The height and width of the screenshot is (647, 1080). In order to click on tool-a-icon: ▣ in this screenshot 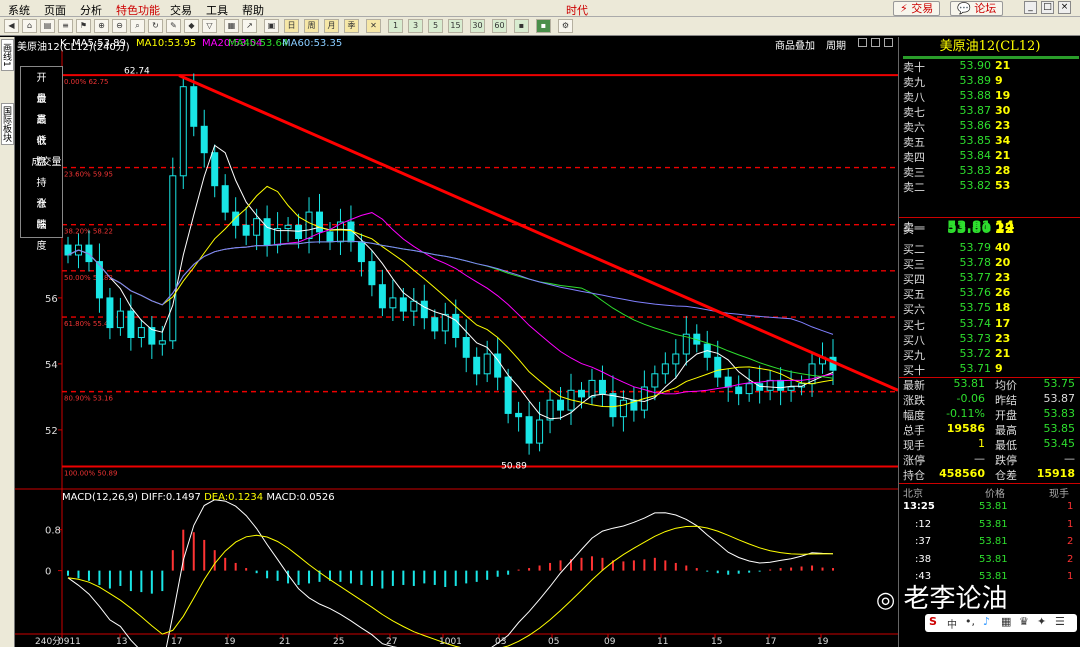, I will do `click(271, 26)`.